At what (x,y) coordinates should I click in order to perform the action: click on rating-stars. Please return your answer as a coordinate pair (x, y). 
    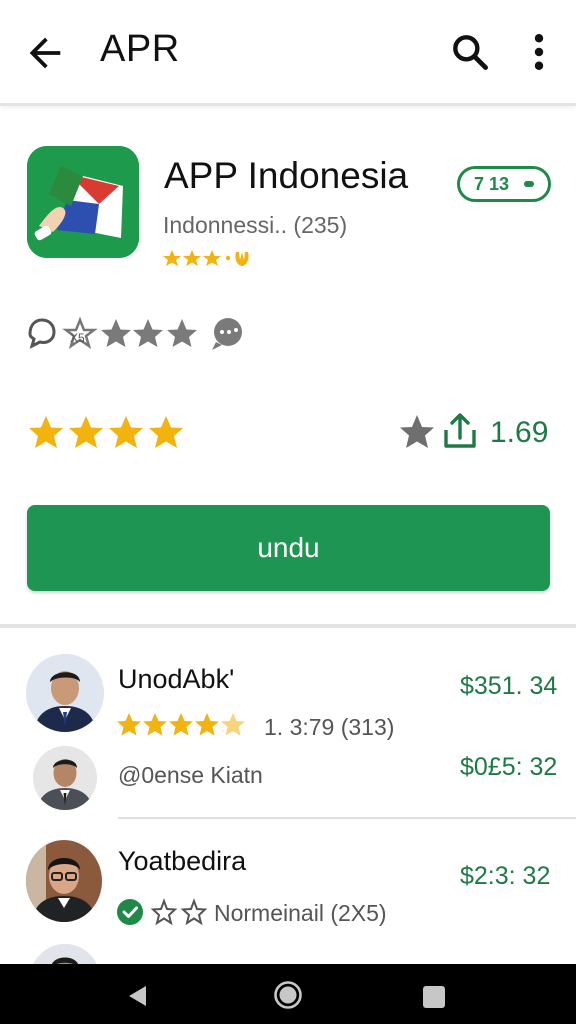
    Looking at the image, I should click on (111, 434).